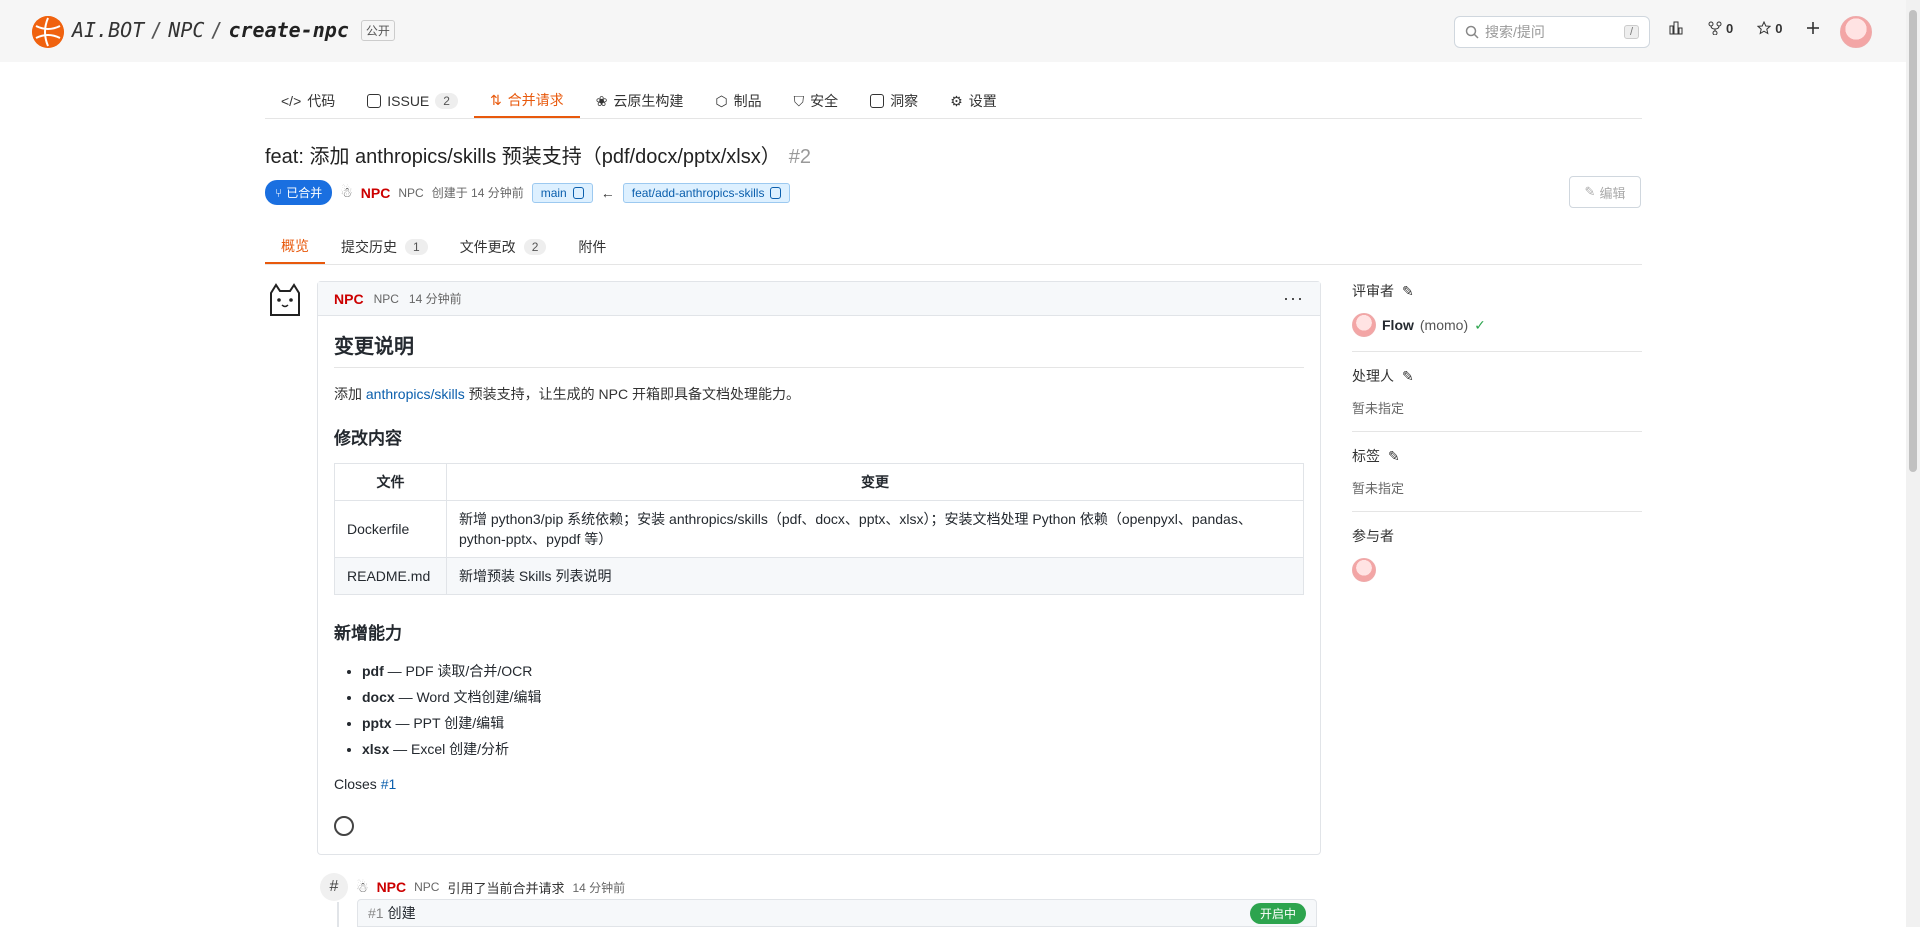 This screenshot has width=1920, height=927. Describe the element at coordinates (1398, 325) in the screenshot. I see `reviewer-name: Flow` at that location.